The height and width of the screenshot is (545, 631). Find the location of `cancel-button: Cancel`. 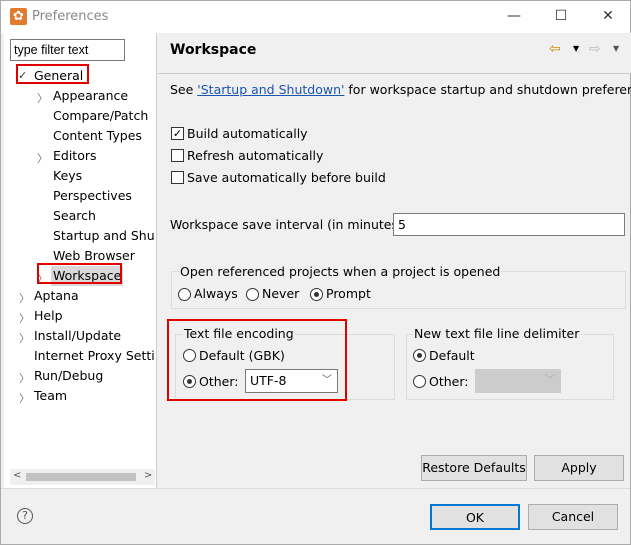

cancel-button: Cancel is located at coordinates (573, 517).